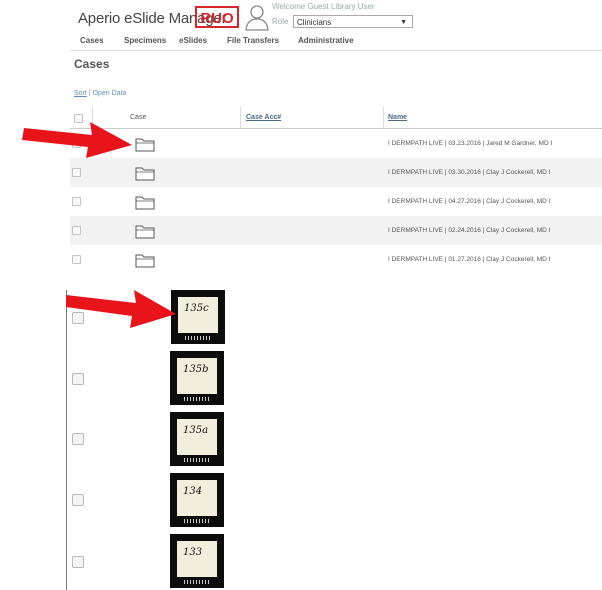  What do you see at coordinates (397, 117) in the screenshot?
I see `column-header-name: Name` at bounding box center [397, 117].